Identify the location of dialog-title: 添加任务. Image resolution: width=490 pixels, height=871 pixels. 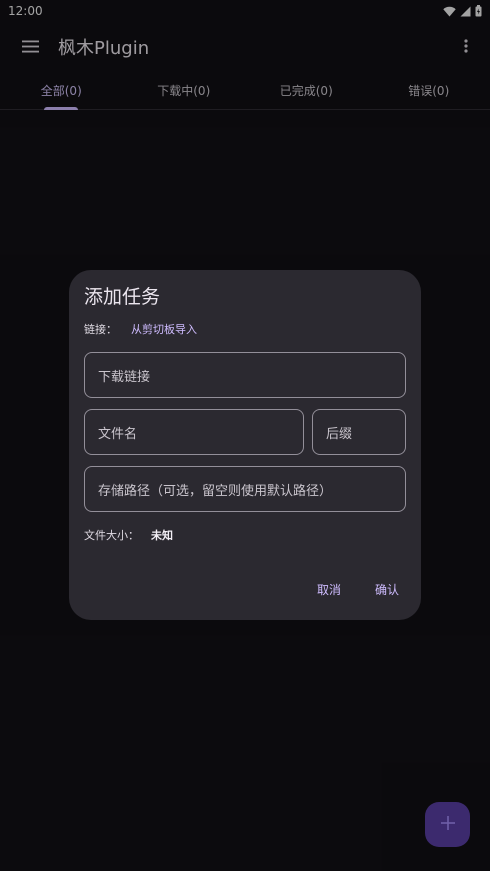
(122, 297).